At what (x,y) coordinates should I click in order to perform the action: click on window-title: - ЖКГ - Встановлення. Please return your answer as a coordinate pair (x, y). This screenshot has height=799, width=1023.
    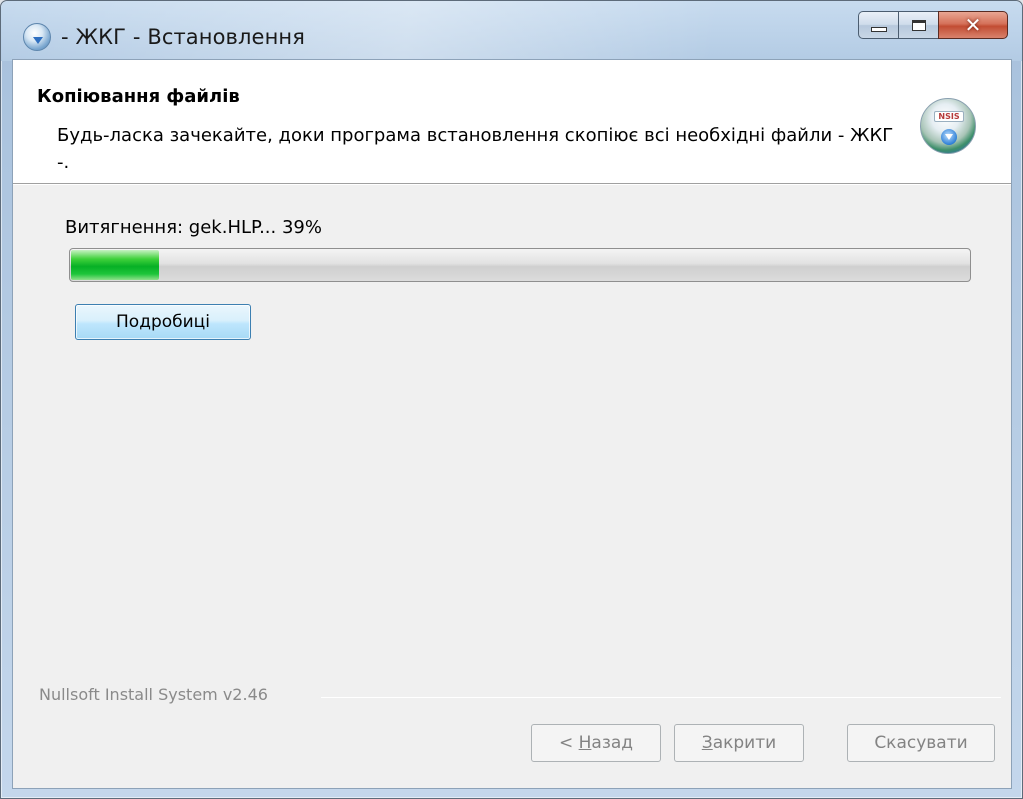
    Looking at the image, I should click on (183, 37).